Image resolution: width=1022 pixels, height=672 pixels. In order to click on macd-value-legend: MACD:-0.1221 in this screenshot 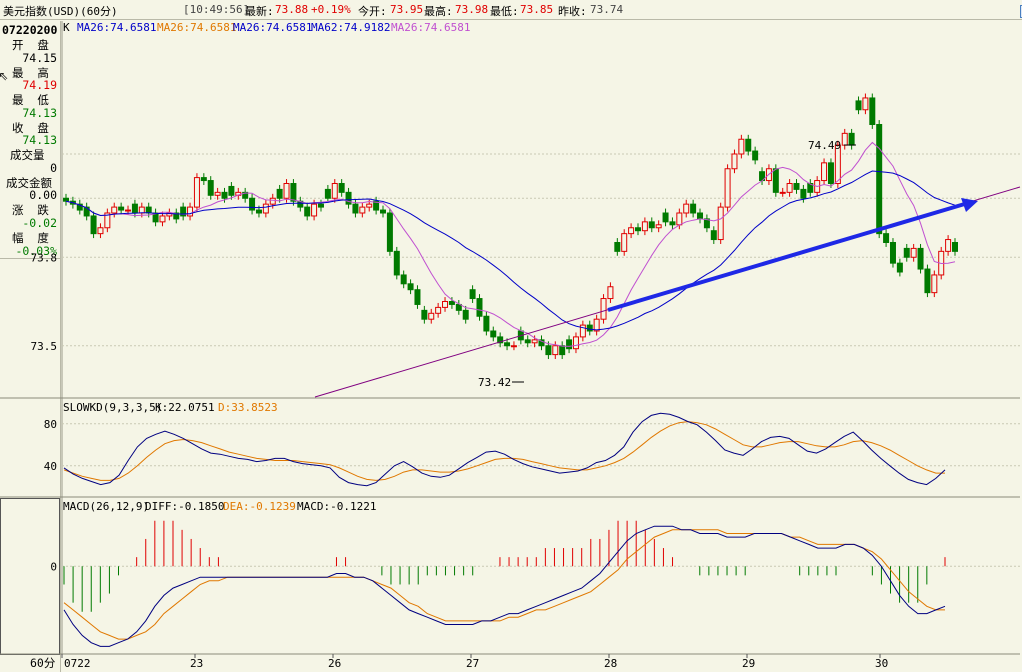, I will do `click(336, 506)`.